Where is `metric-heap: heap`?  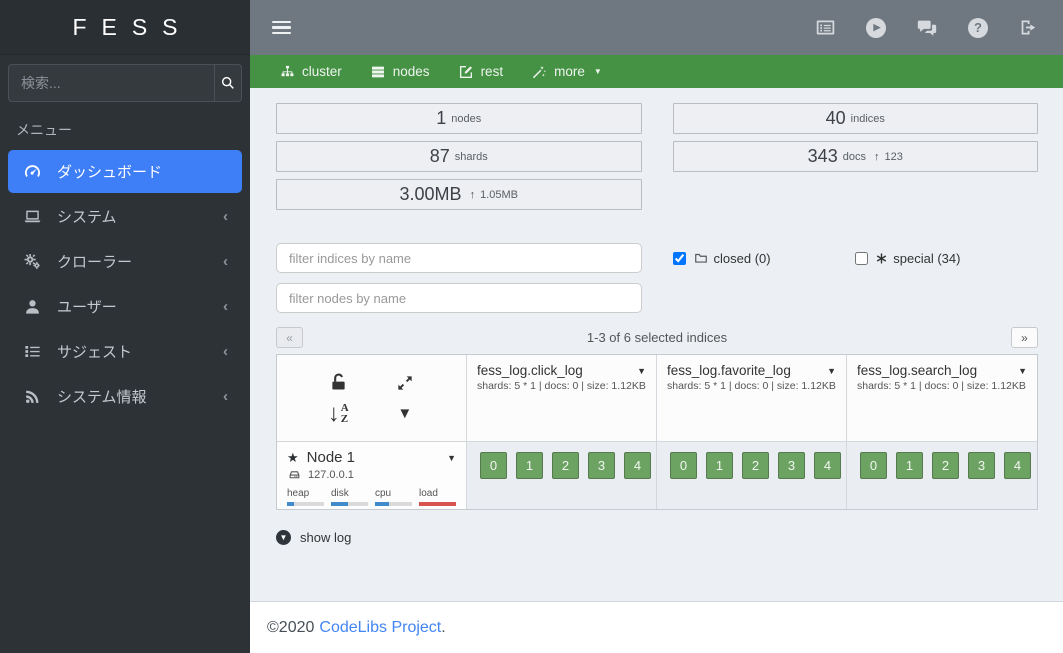 metric-heap: heap is located at coordinates (305, 497).